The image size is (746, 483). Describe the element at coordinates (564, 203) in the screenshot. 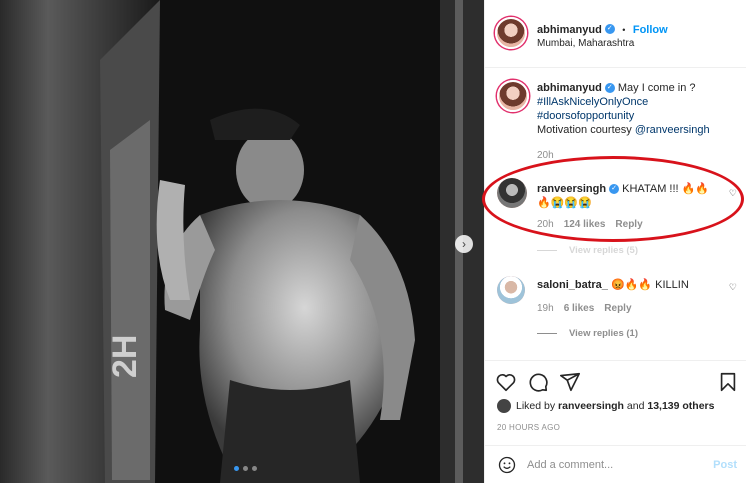

I see `comment-text-cont: 🔥😭😭😭` at that location.